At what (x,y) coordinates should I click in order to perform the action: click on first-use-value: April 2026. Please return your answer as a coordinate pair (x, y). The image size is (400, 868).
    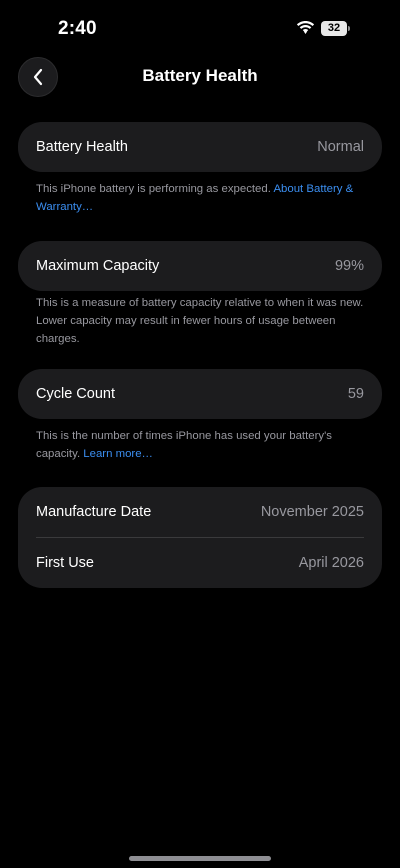
    Looking at the image, I should click on (331, 563).